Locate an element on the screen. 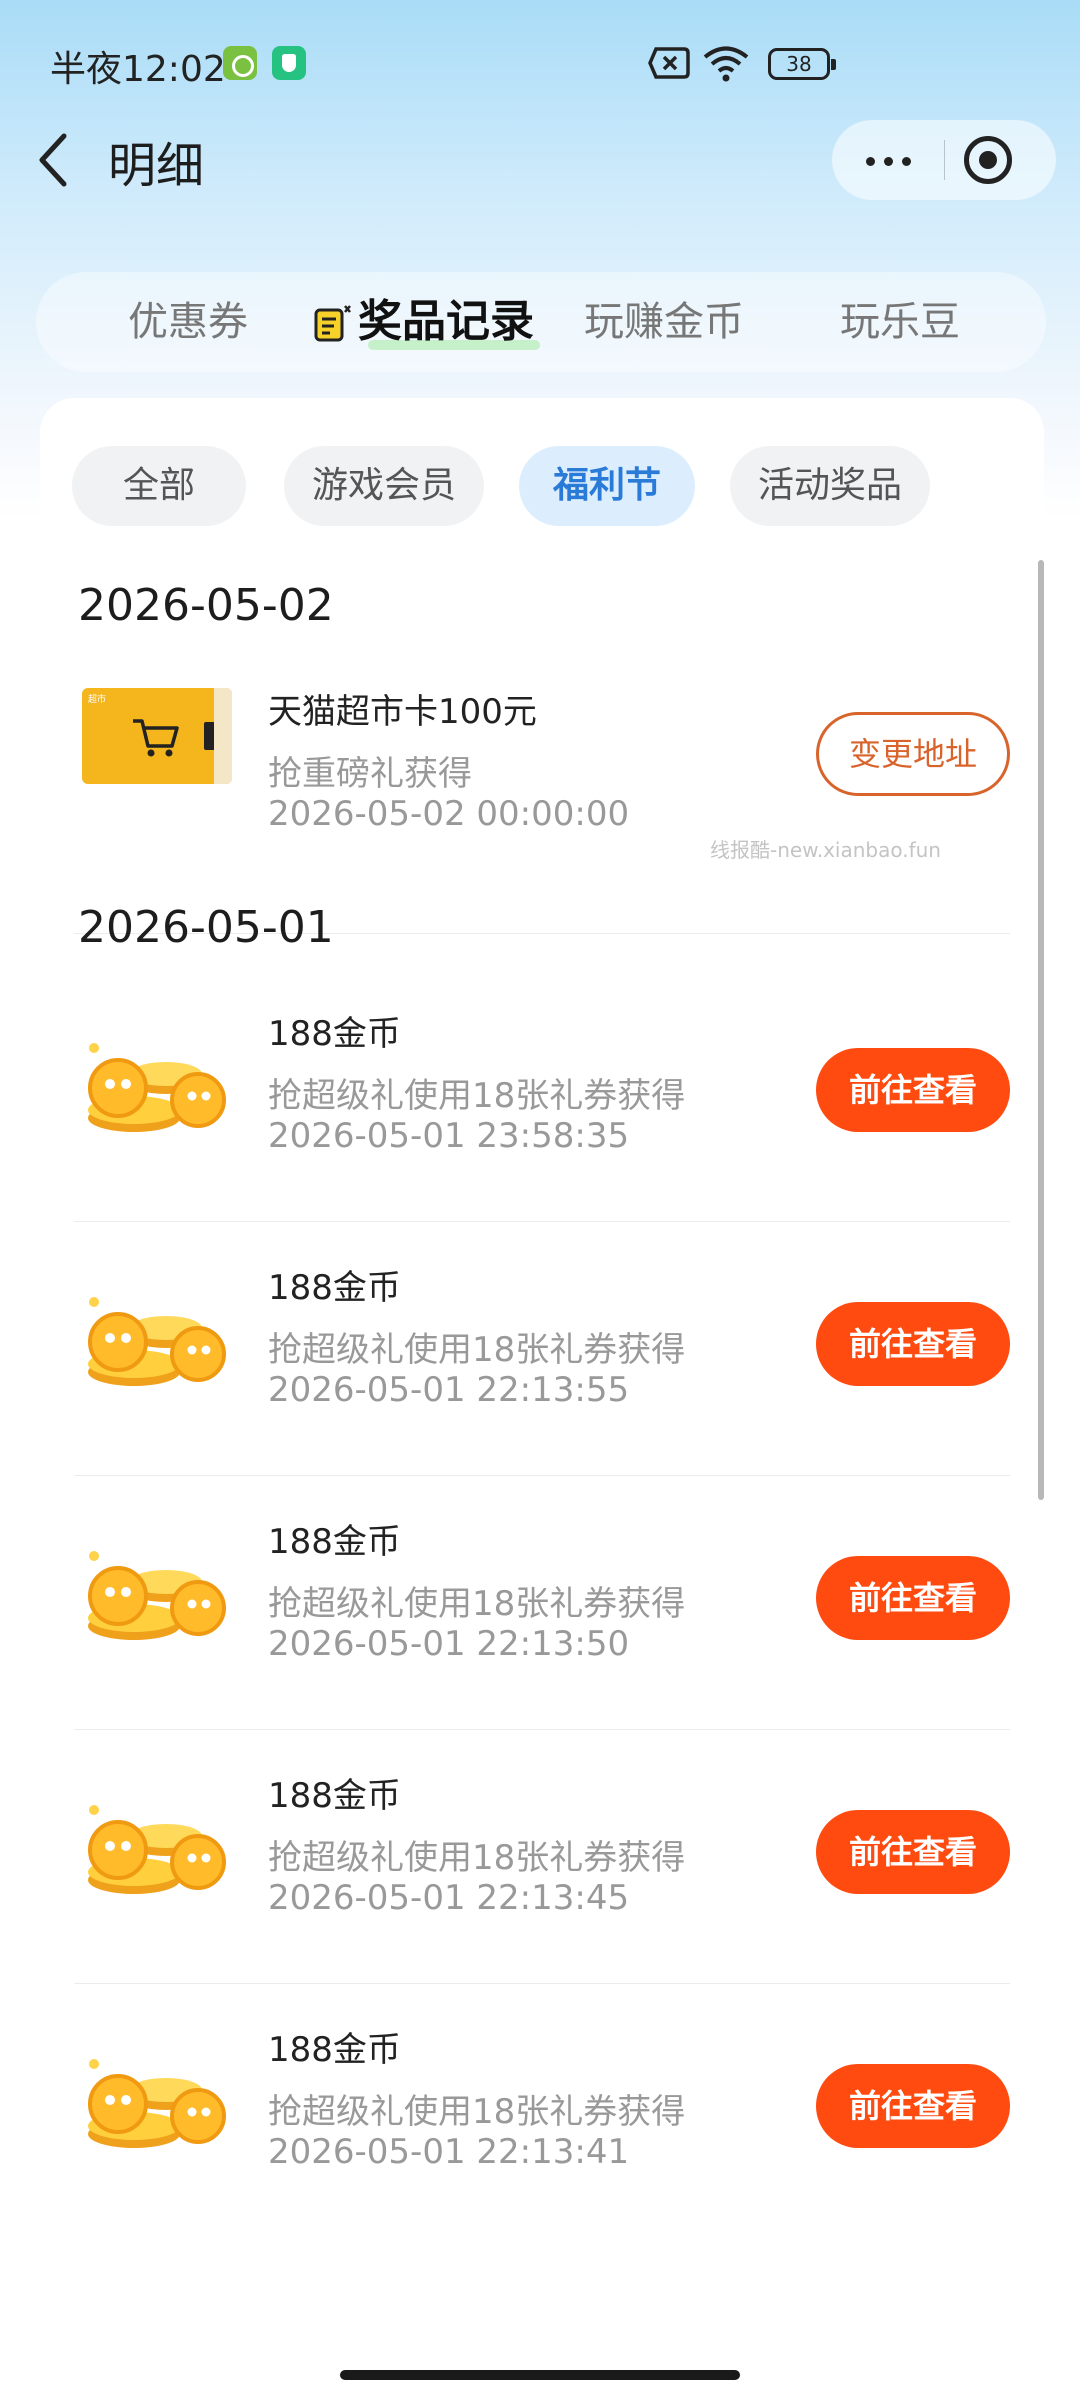  filter-chip-game-vip: 游戏会员 is located at coordinates (384, 486).